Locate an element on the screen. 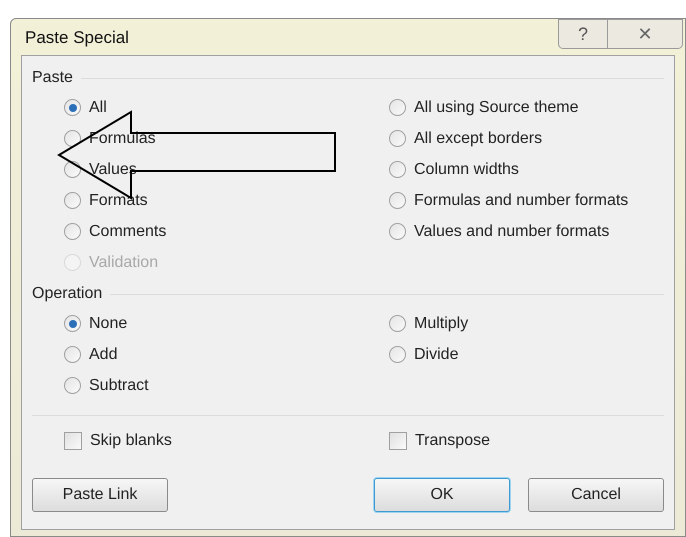 This screenshot has height=537, width=686. close-button: ✕ is located at coordinates (645, 34).